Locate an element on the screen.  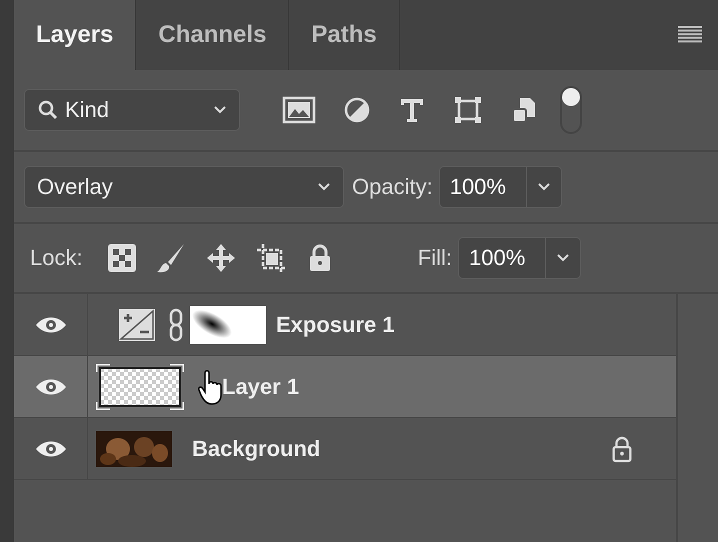
panel-tab: Layers is located at coordinates (75, 35).